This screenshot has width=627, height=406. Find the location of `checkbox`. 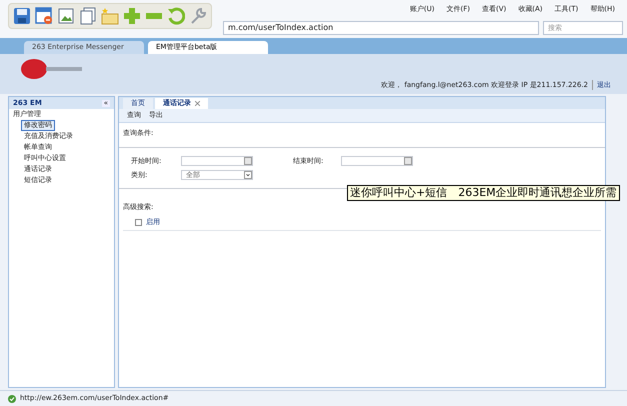

checkbox is located at coordinates (138, 222).